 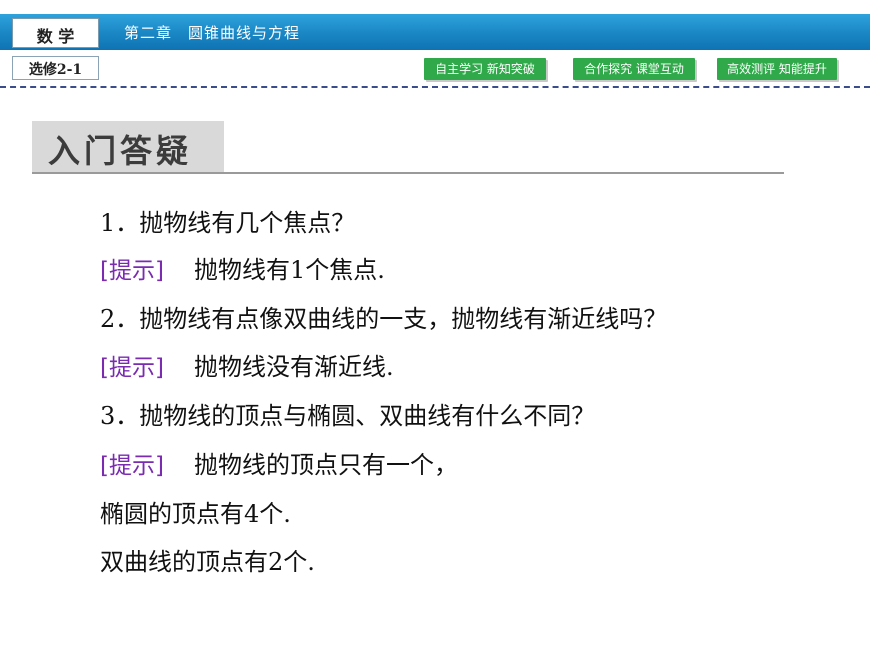 What do you see at coordinates (228, 223) in the screenshot?
I see `question-1: 1．抛物线有几个焦点？` at bounding box center [228, 223].